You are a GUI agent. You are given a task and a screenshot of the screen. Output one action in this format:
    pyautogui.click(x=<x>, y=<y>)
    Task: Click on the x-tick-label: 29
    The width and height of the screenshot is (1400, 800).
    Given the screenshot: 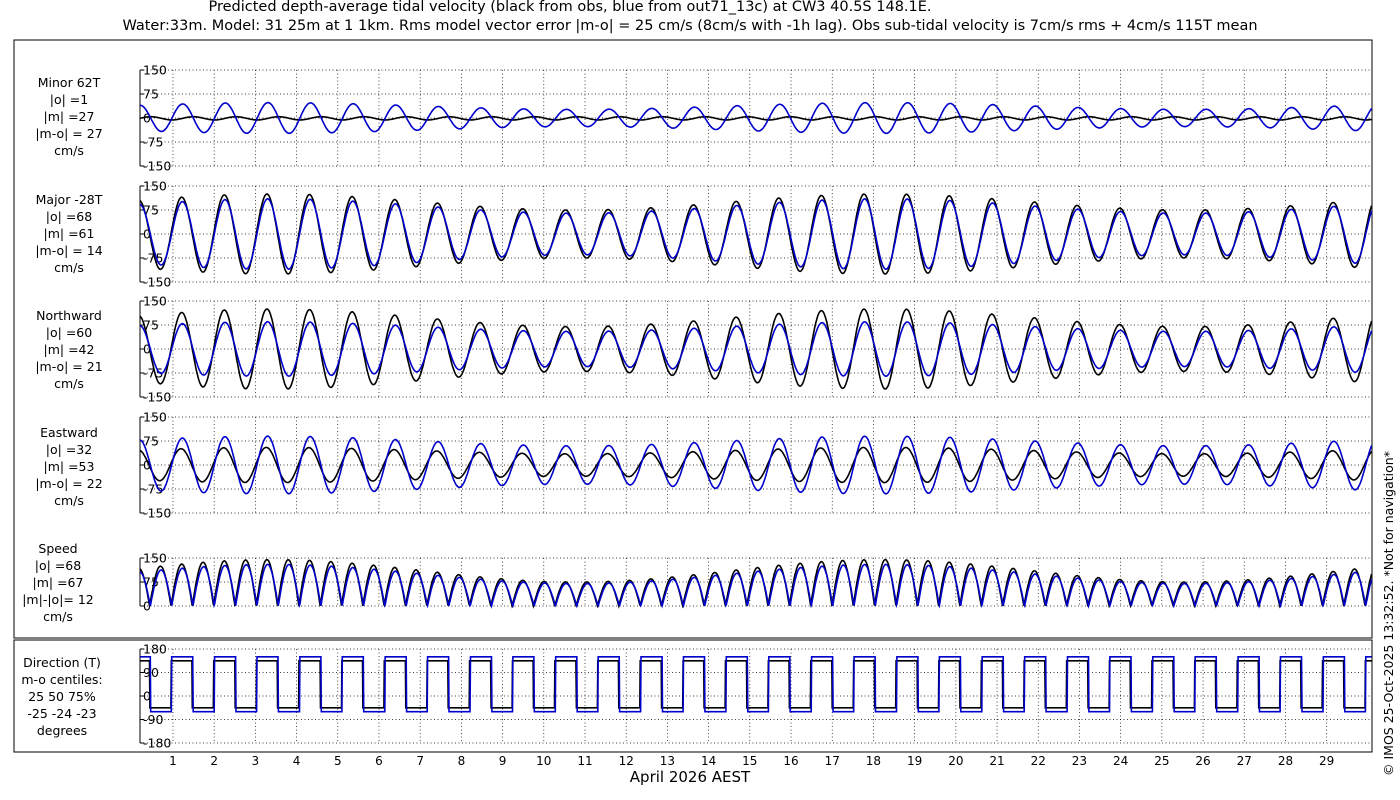 What is the action you would take?
    pyautogui.click(x=1326, y=761)
    